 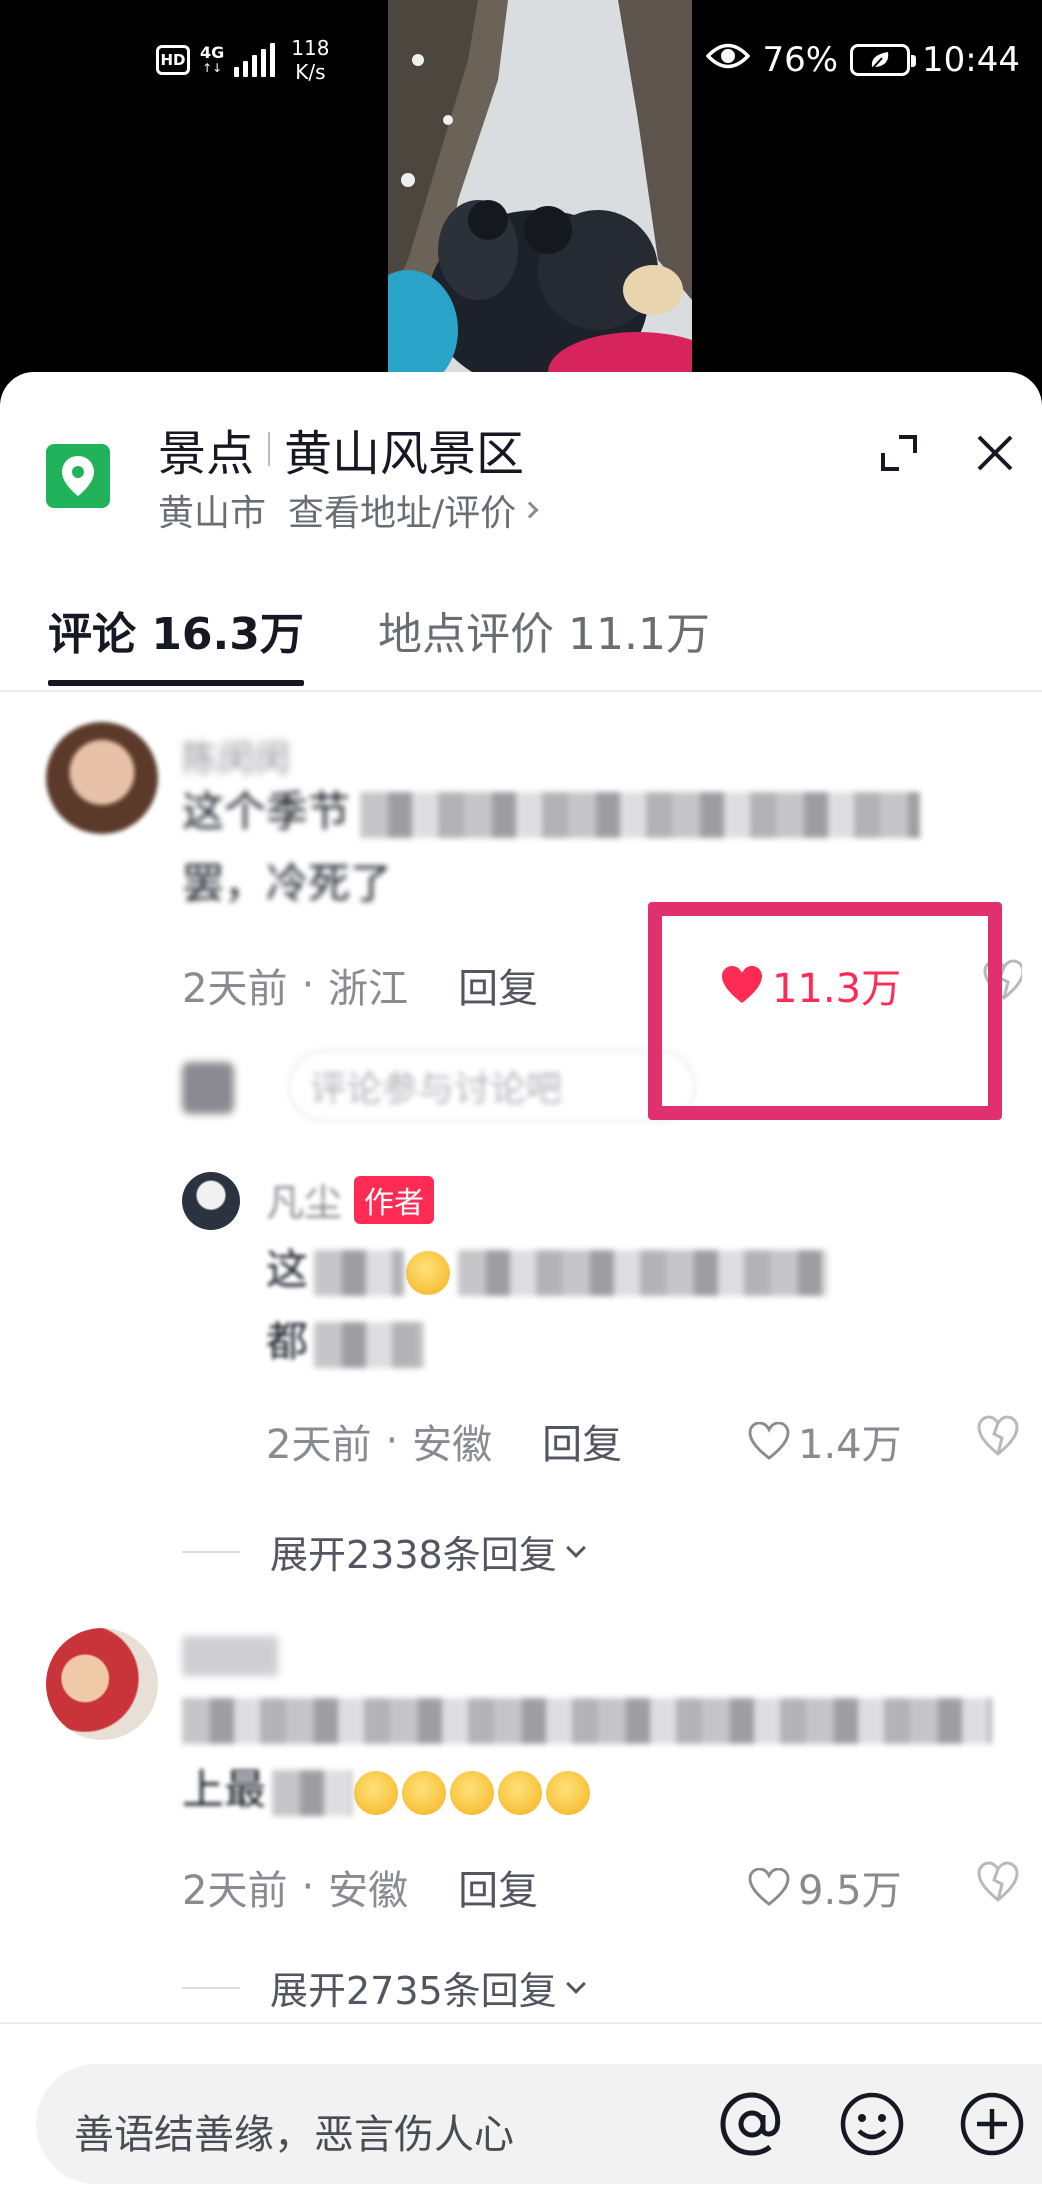 I want to click on place-header: 景点 黄山风景区 黄山市 查看地址/评价, so click(x=521, y=457).